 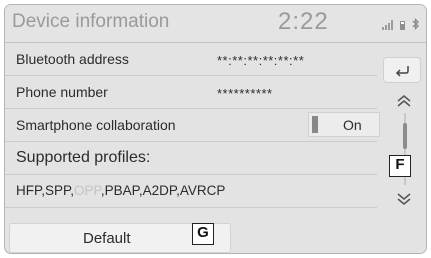 What do you see at coordinates (245, 93) in the screenshot?
I see `phone-number-value: **********` at bounding box center [245, 93].